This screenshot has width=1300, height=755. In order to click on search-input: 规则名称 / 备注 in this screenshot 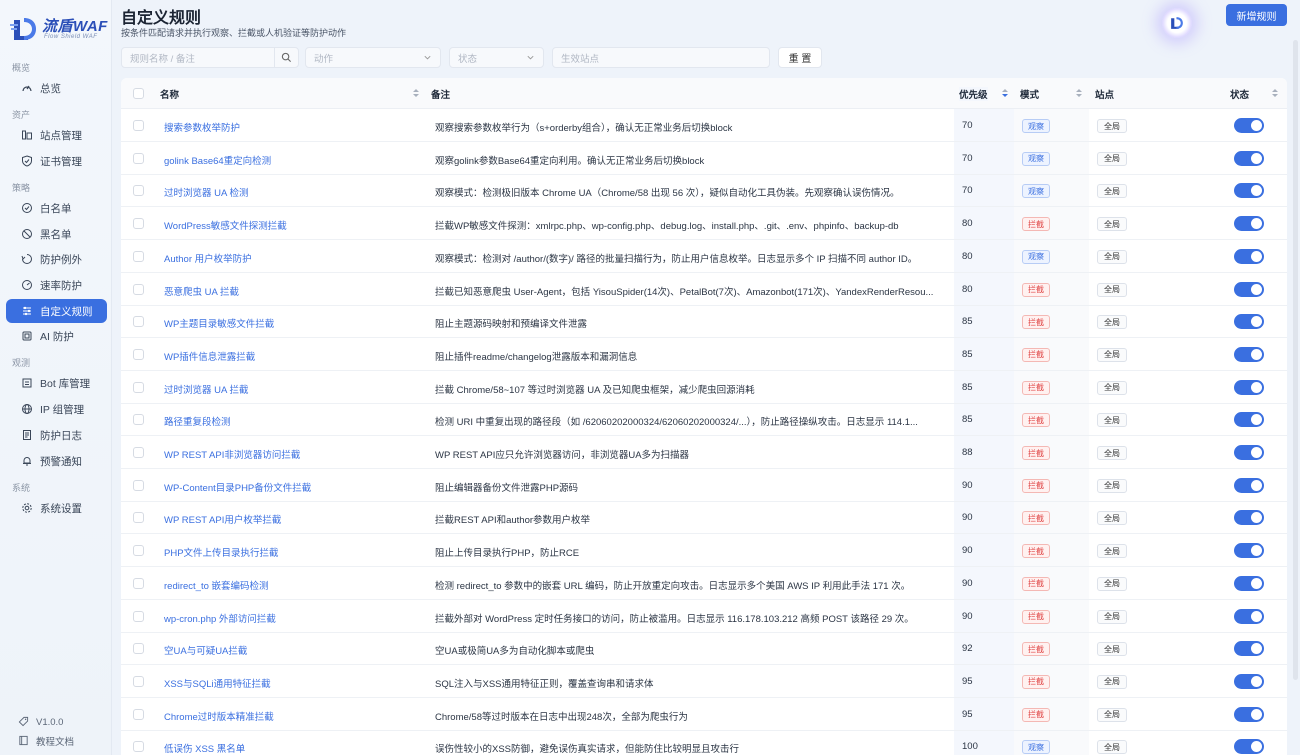, I will do `click(198, 57)`.